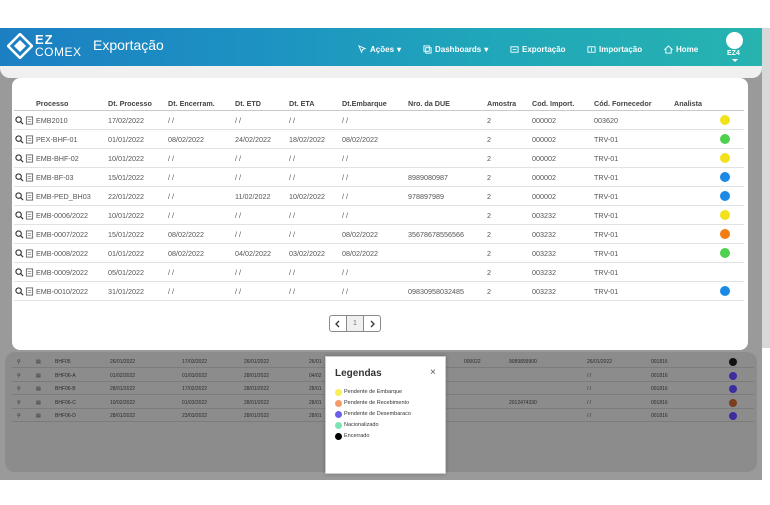 This screenshot has height=505, width=770. What do you see at coordinates (136, 103) in the screenshot?
I see `col-dt-processo: Dt. Processo` at bounding box center [136, 103].